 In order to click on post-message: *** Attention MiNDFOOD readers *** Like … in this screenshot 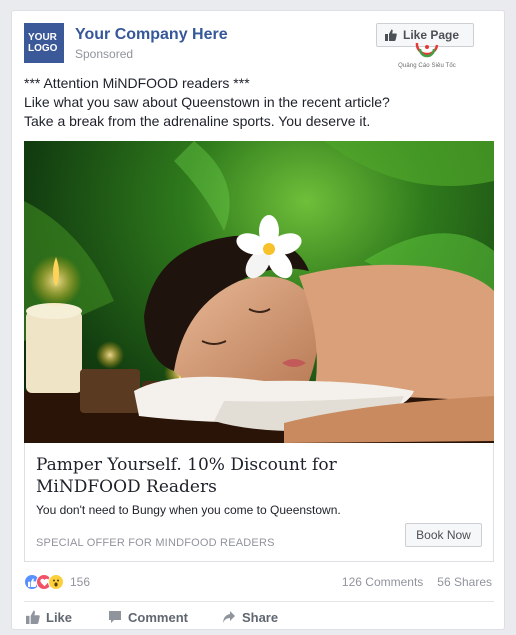, I will do `click(259, 102)`.